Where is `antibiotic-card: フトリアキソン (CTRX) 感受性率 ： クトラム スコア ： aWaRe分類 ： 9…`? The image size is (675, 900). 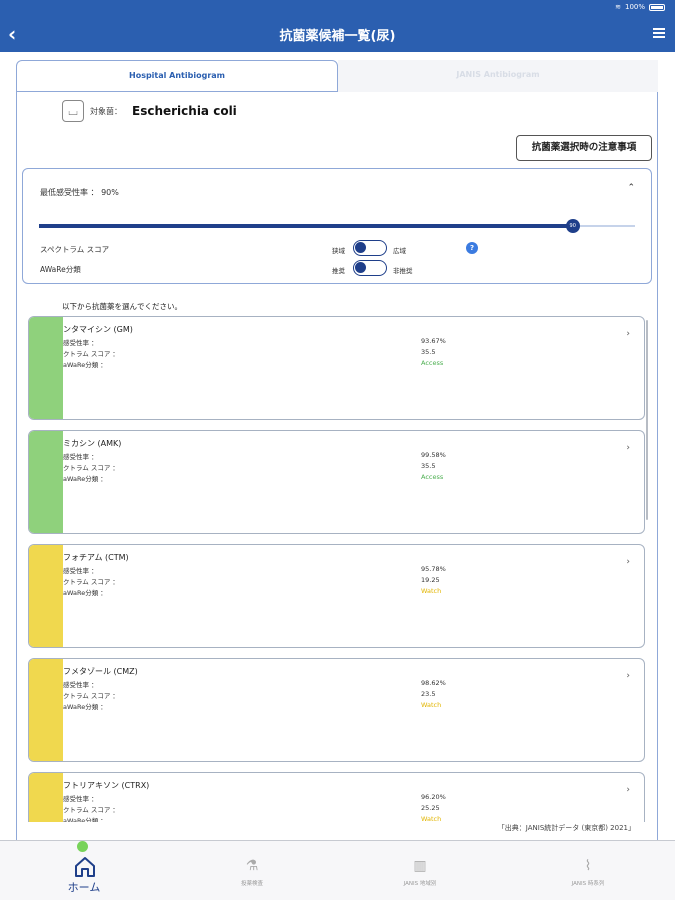 antibiotic-card: フトリアキソン (CTRX) 感受性率 ： クトラム スコア ： aWaRe分類 ： 9… is located at coordinates (336, 797).